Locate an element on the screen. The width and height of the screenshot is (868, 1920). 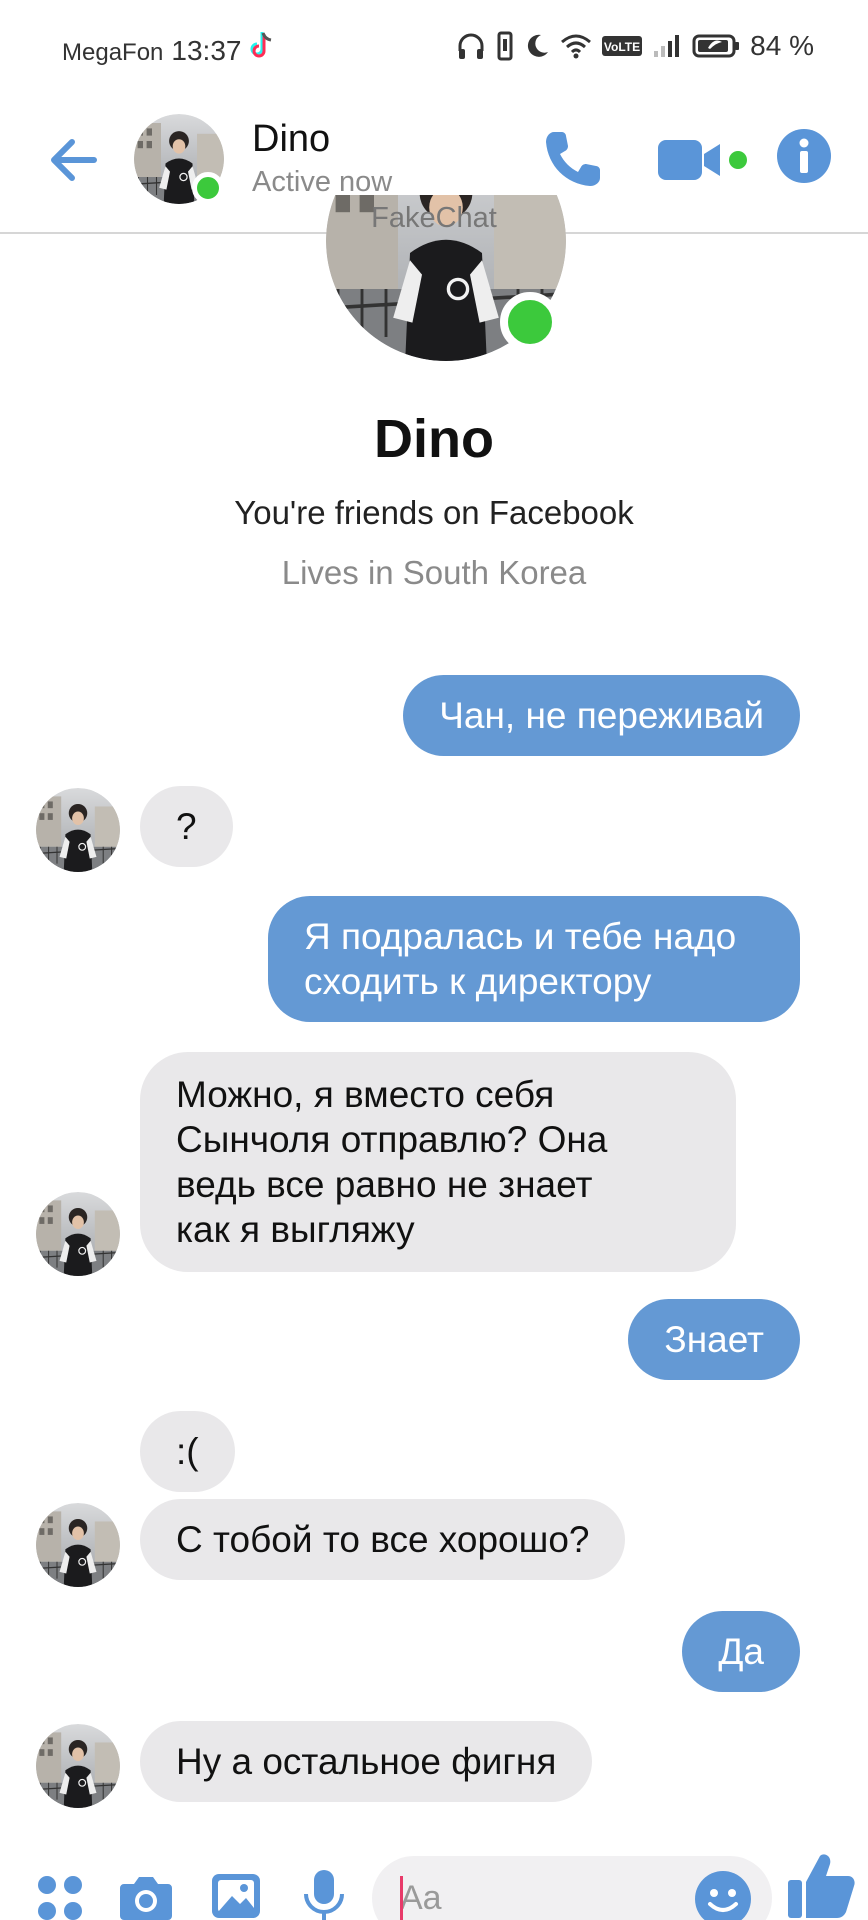
header-avatar is located at coordinates (179, 159).